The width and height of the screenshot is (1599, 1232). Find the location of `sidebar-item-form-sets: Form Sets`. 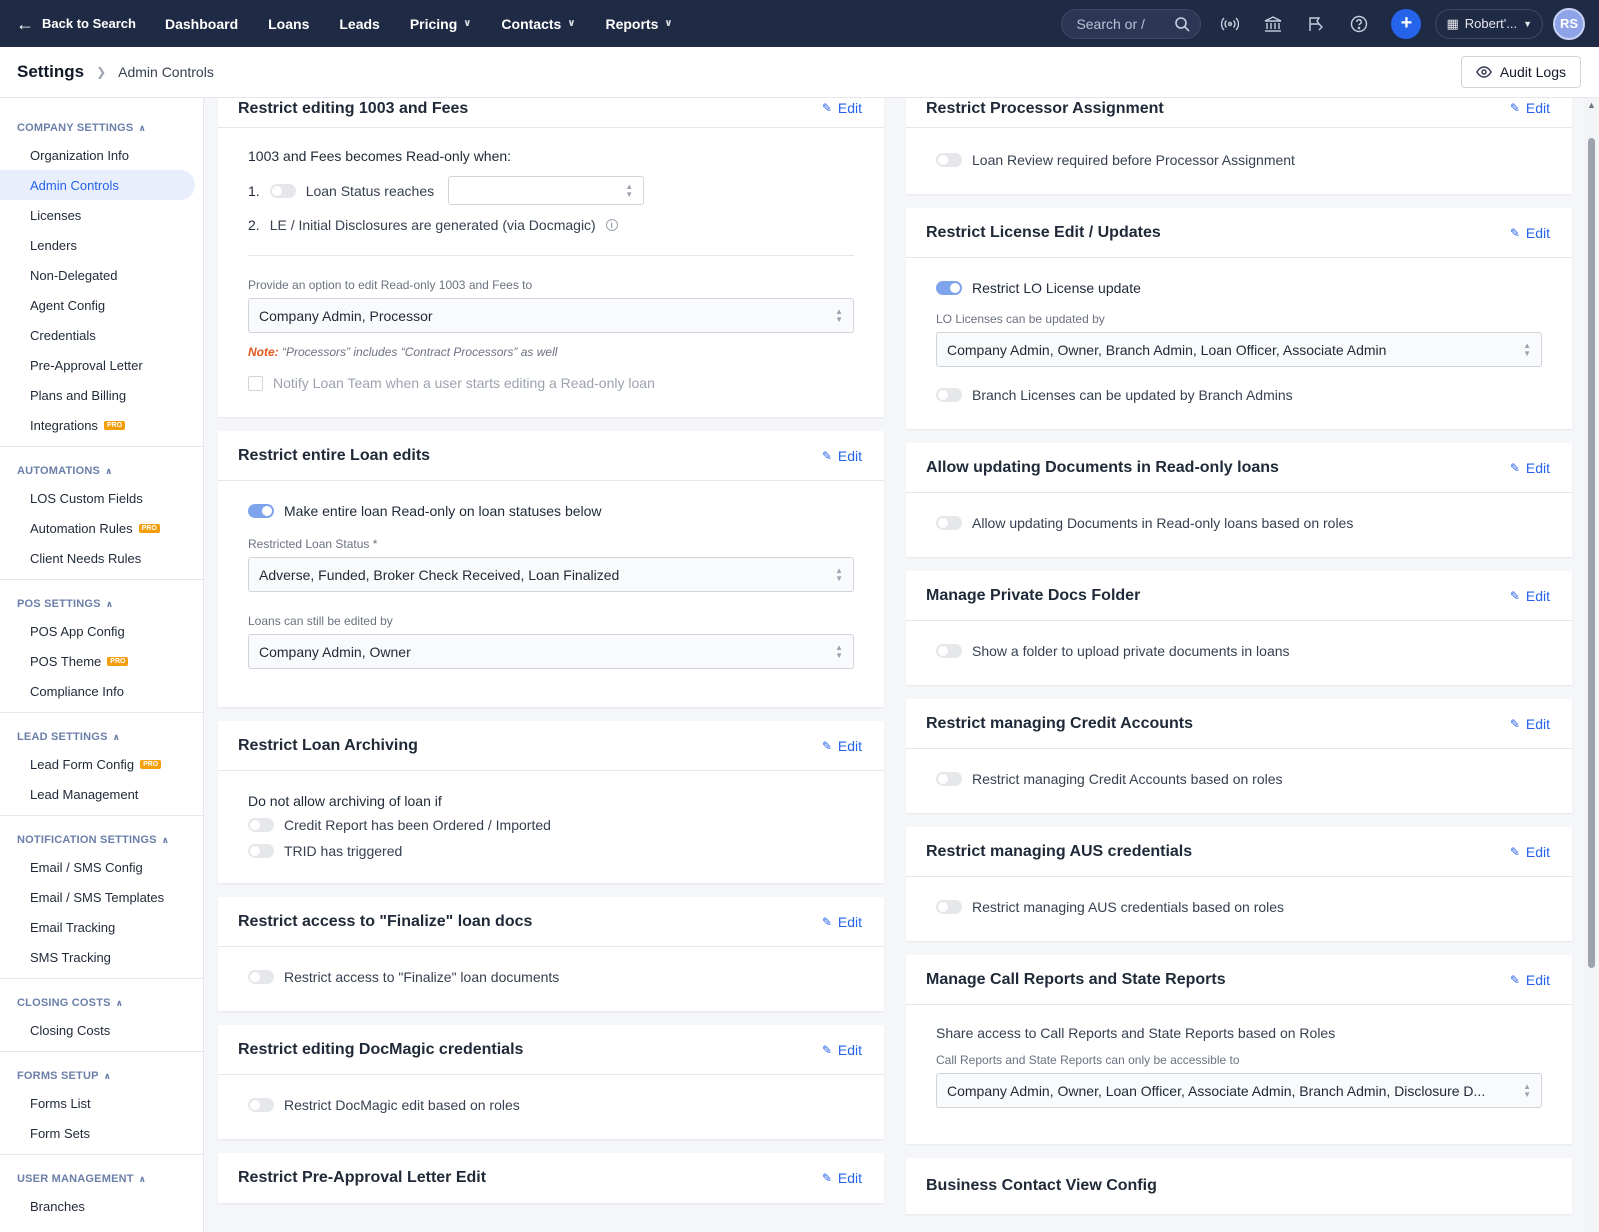

sidebar-item-form-sets: Form Sets is located at coordinates (101, 1133).